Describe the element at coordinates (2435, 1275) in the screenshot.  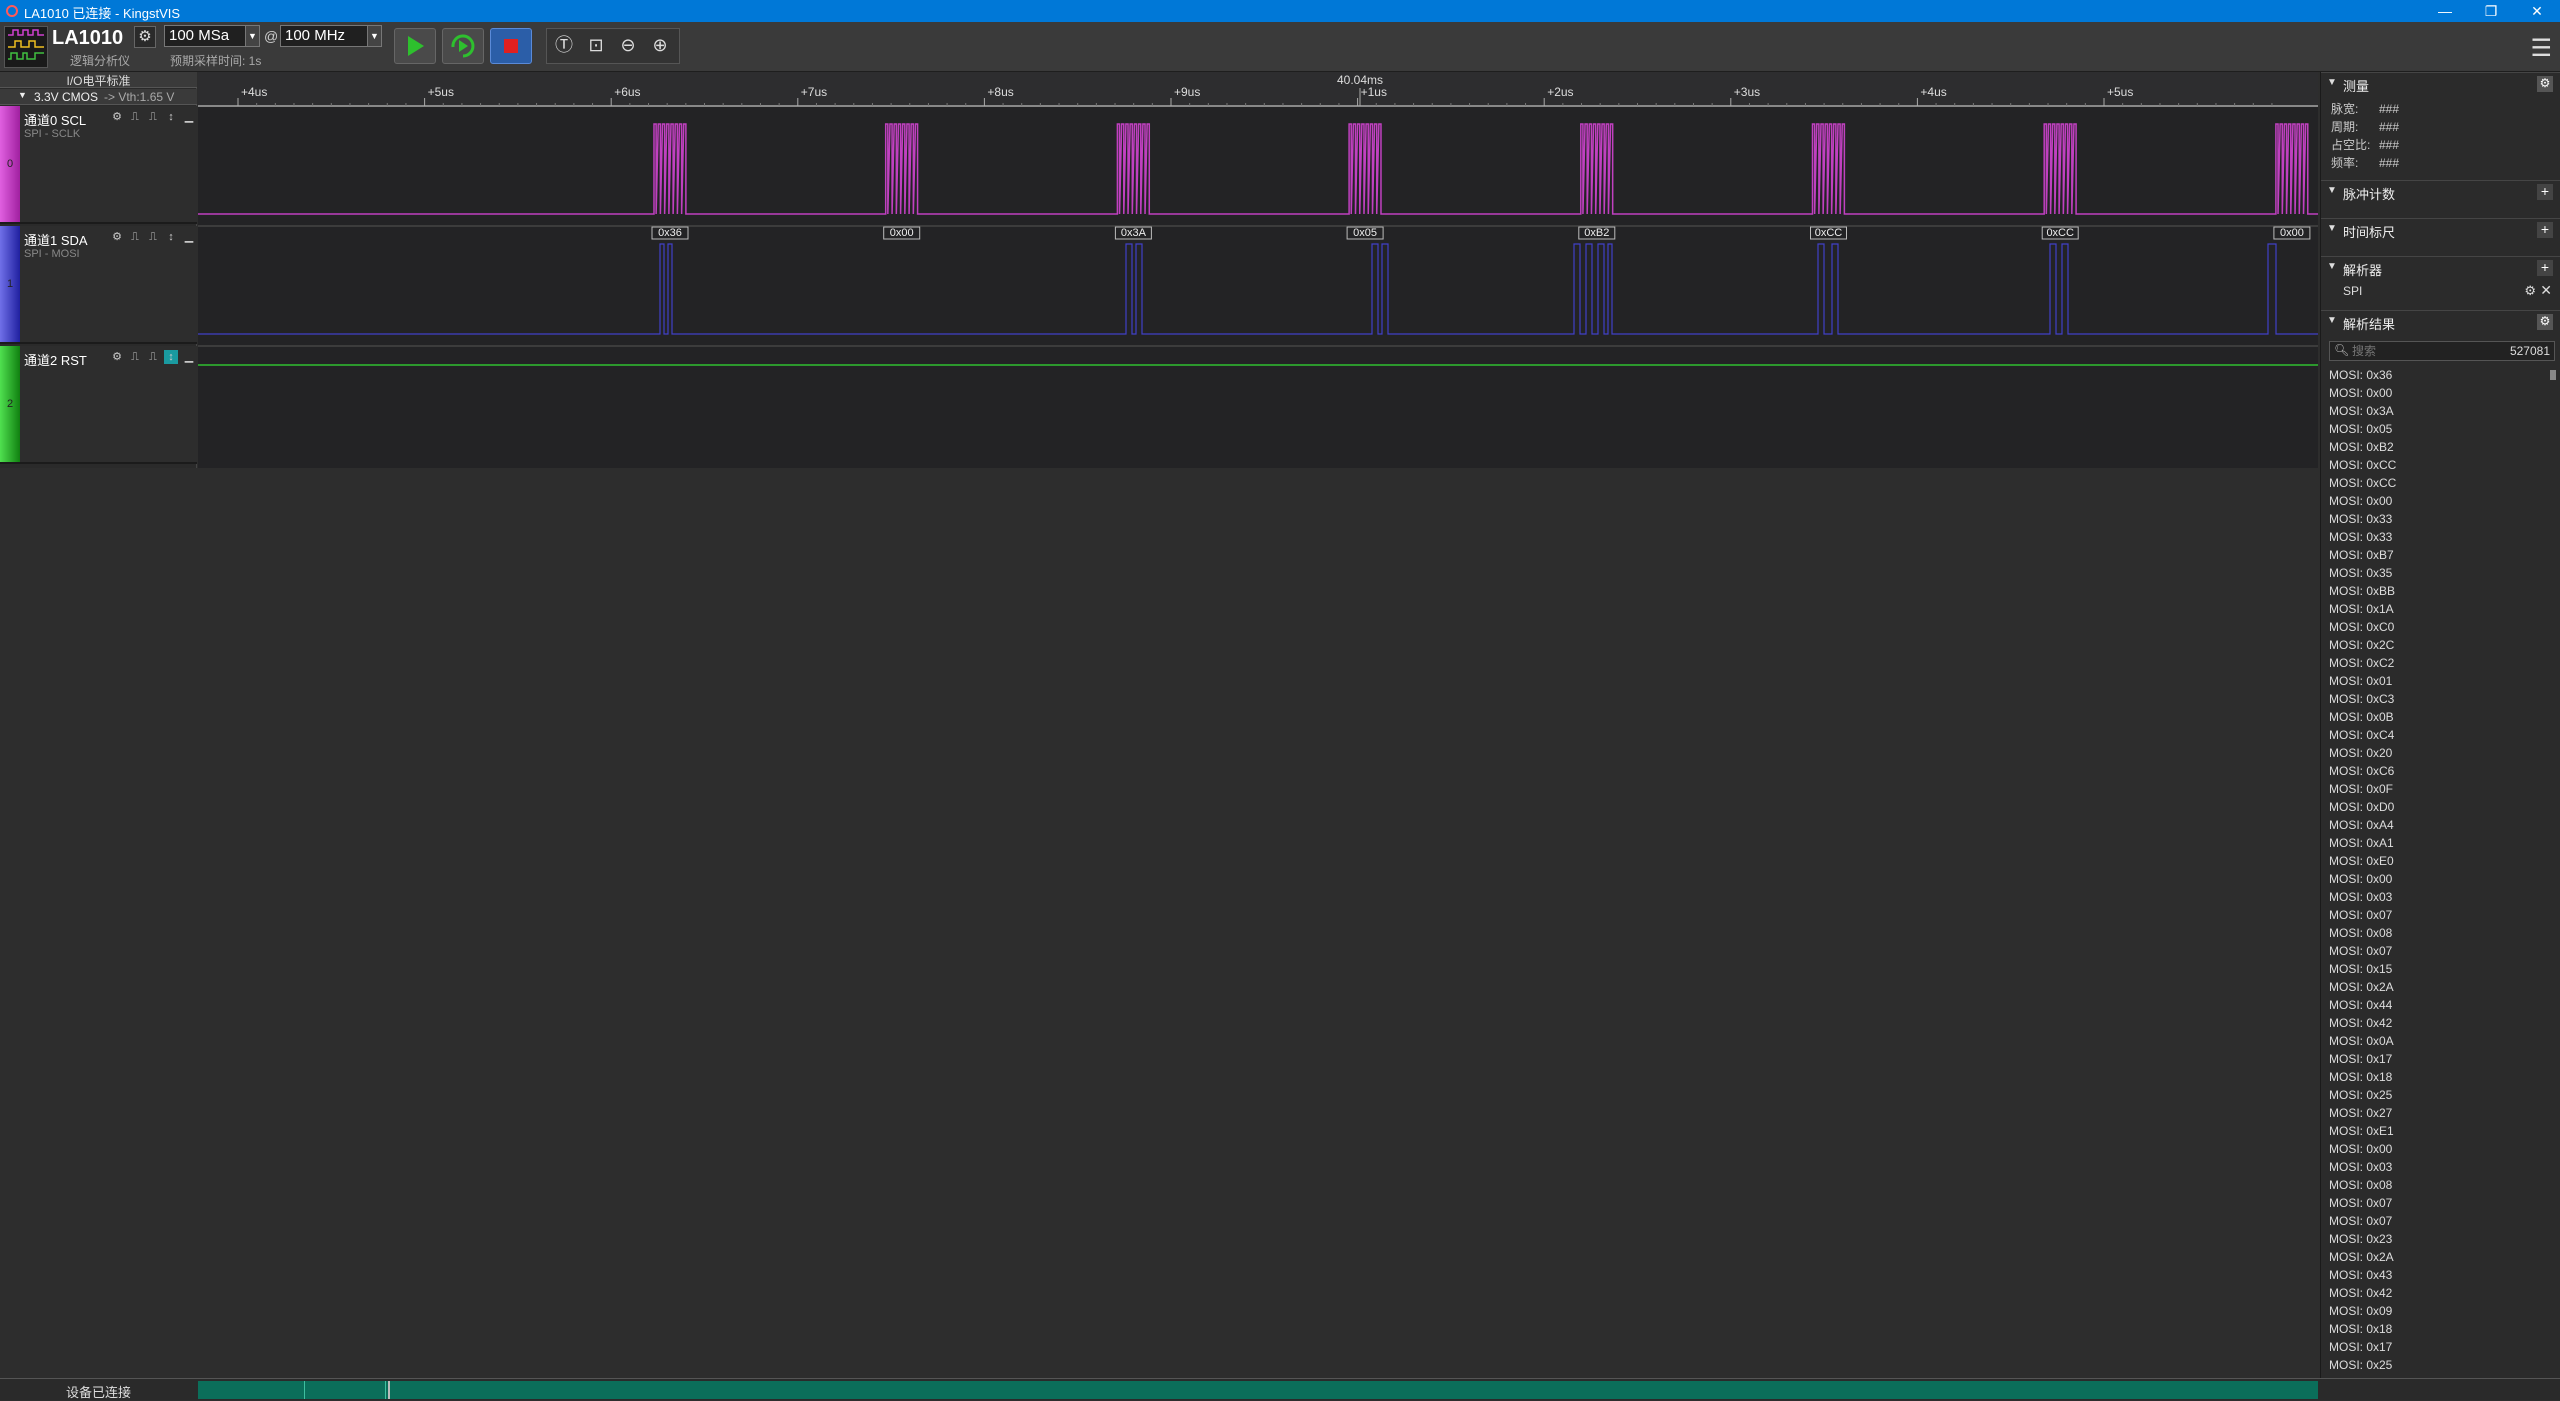
I see `result-item: MOSI: 0x43` at that location.